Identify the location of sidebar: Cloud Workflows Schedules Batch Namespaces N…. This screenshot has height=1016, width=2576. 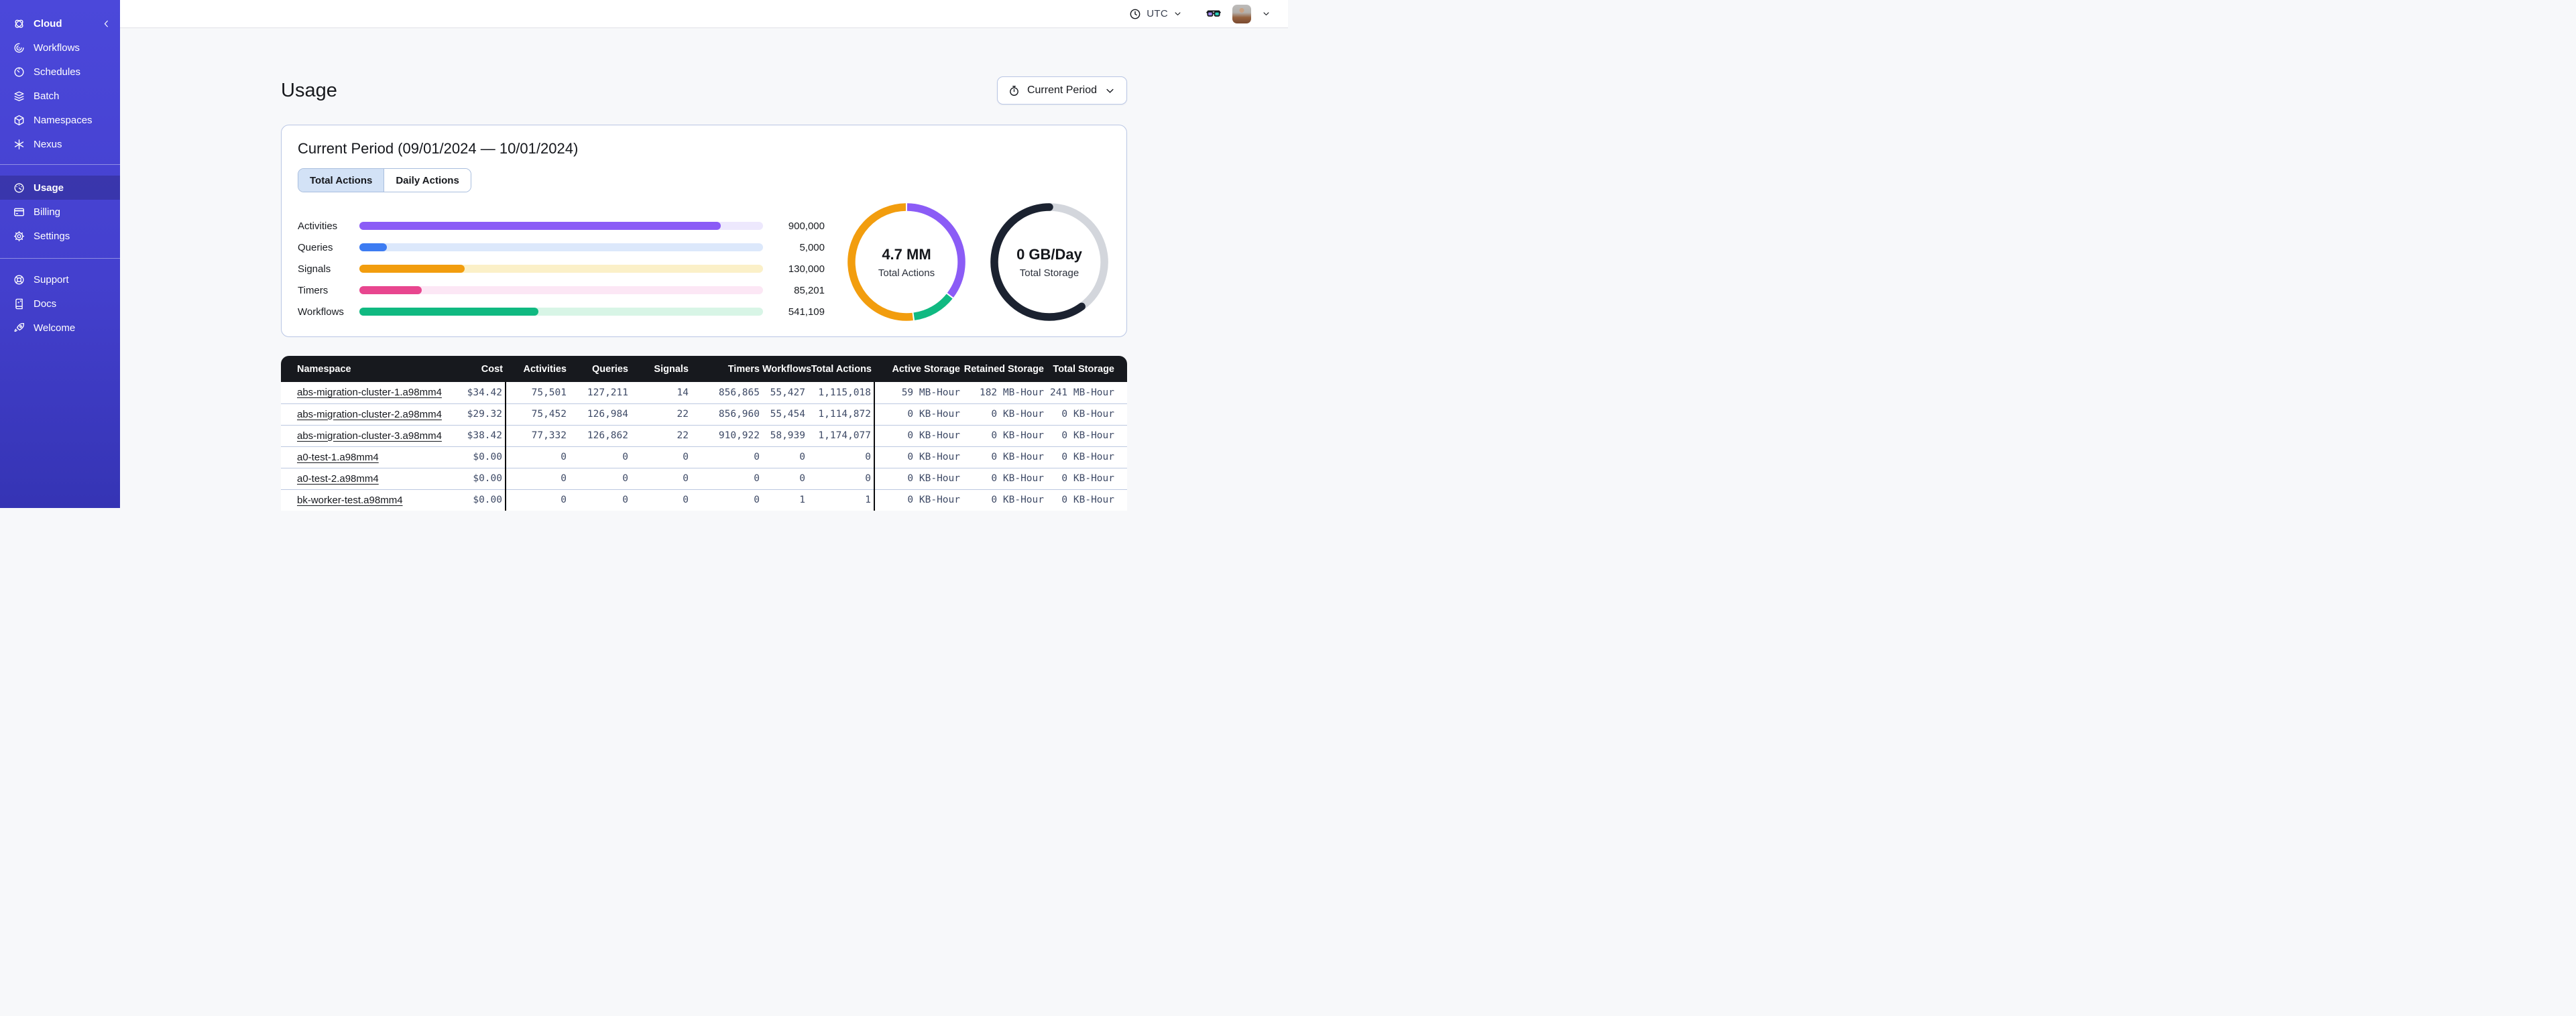
(60, 254).